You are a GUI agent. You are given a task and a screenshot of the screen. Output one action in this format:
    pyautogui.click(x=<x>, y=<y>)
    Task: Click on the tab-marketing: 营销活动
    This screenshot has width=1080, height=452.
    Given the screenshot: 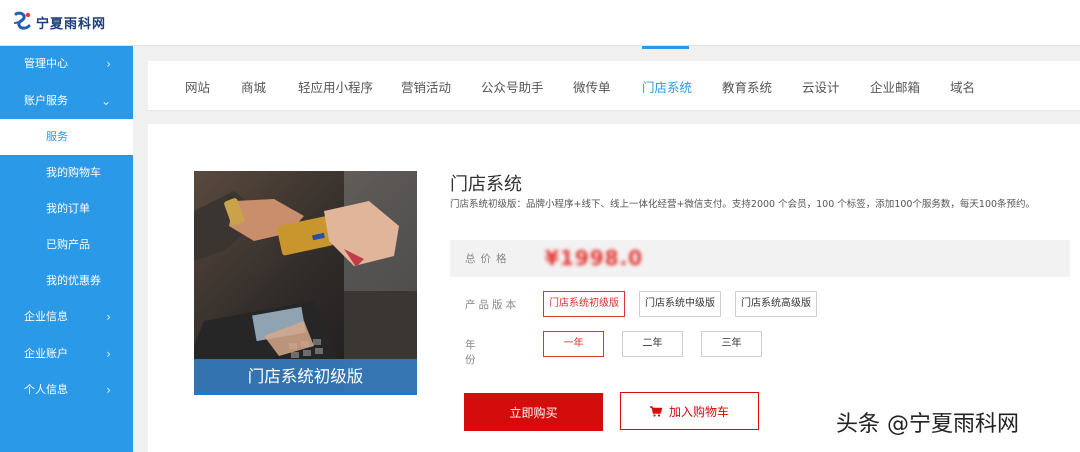 What is the action you would take?
    pyautogui.click(x=426, y=86)
    